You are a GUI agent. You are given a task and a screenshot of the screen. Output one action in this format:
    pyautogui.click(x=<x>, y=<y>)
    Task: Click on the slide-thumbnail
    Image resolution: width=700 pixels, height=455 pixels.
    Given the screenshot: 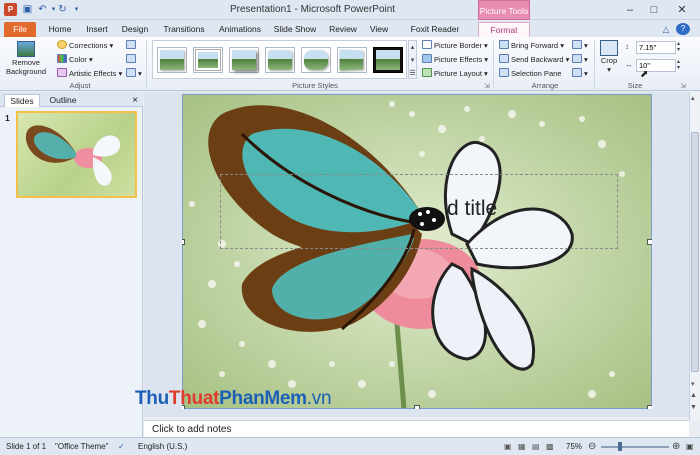 What is the action you would take?
    pyautogui.click(x=76, y=154)
    